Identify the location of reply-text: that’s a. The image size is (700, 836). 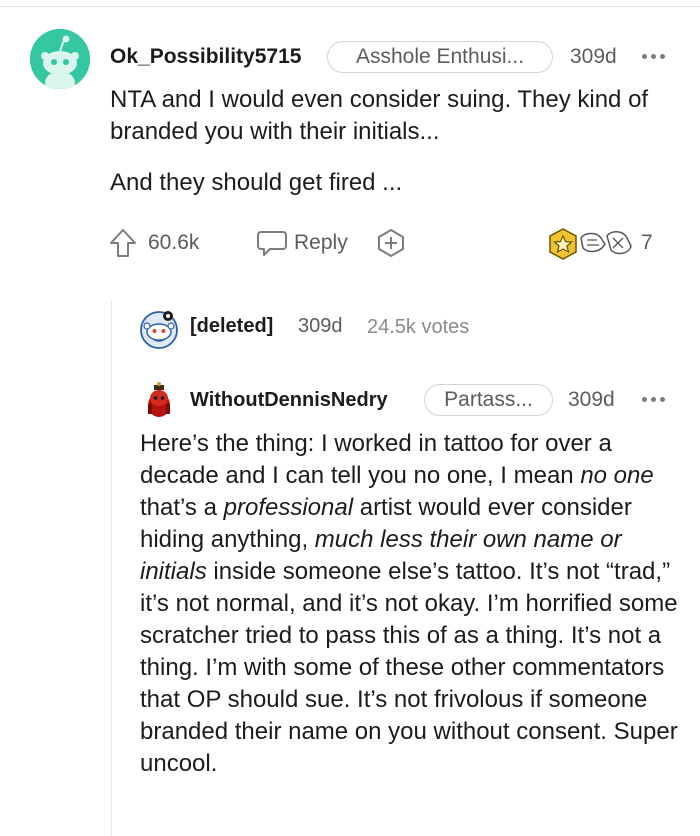
(182, 507).